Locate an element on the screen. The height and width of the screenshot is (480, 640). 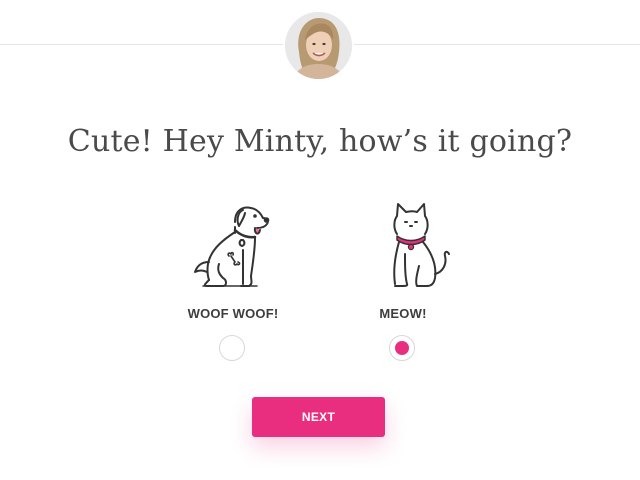
cat-icon is located at coordinates (421, 245).